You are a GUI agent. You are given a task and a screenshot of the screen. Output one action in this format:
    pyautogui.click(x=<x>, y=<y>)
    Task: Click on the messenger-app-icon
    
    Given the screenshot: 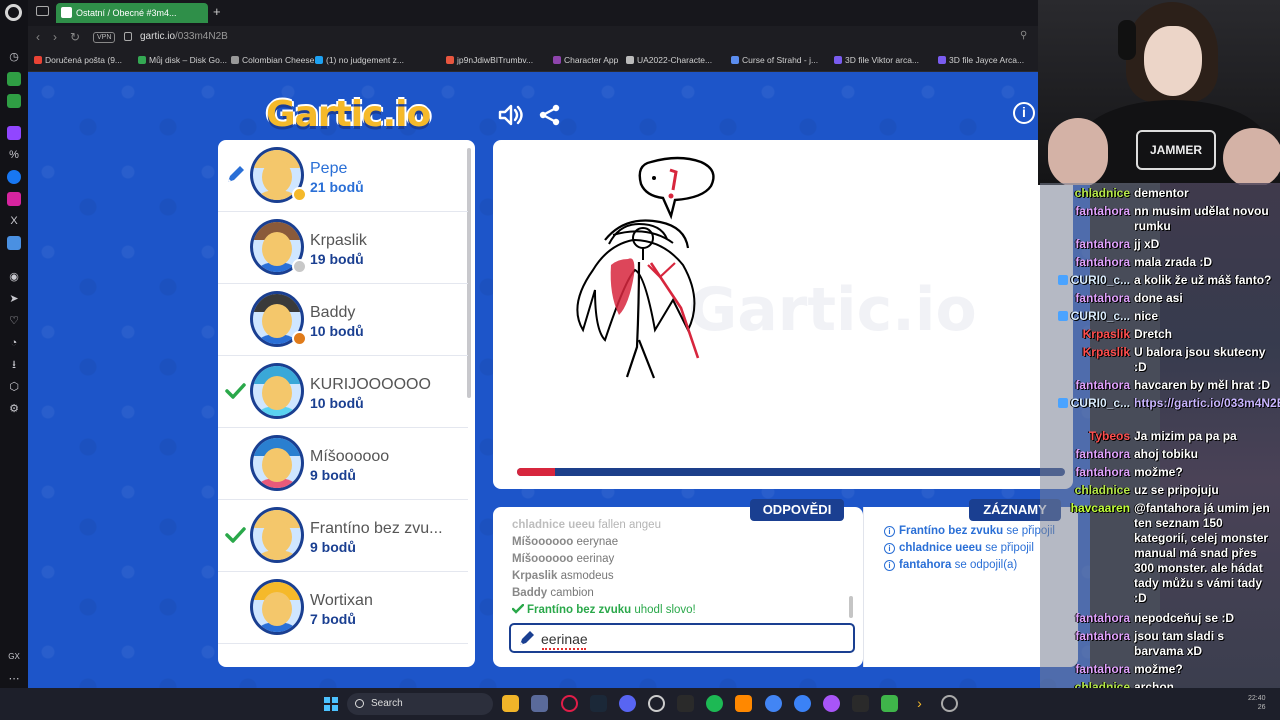 What is the action you would take?
    pyautogui.click(x=14, y=101)
    